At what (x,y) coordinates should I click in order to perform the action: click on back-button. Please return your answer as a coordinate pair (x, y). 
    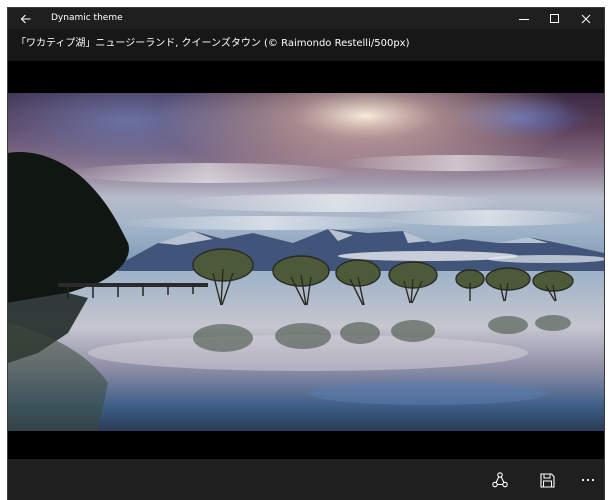
    Looking at the image, I should click on (25, 18).